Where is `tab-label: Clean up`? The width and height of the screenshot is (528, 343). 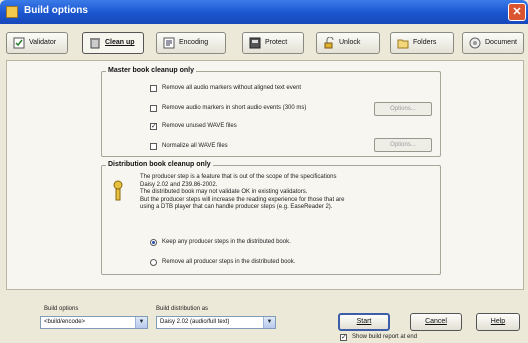 tab-label: Clean up is located at coordinates (120, 42).